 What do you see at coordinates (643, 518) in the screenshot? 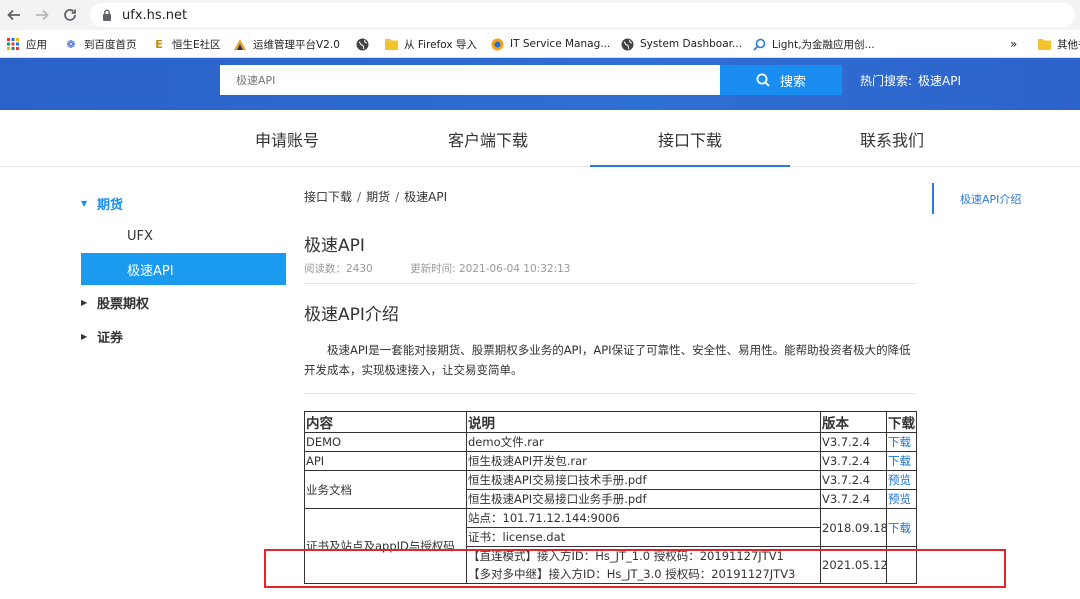
I see `cell-desc: 站点：101.71.12.144:9006` at bounding box center [643, 518].